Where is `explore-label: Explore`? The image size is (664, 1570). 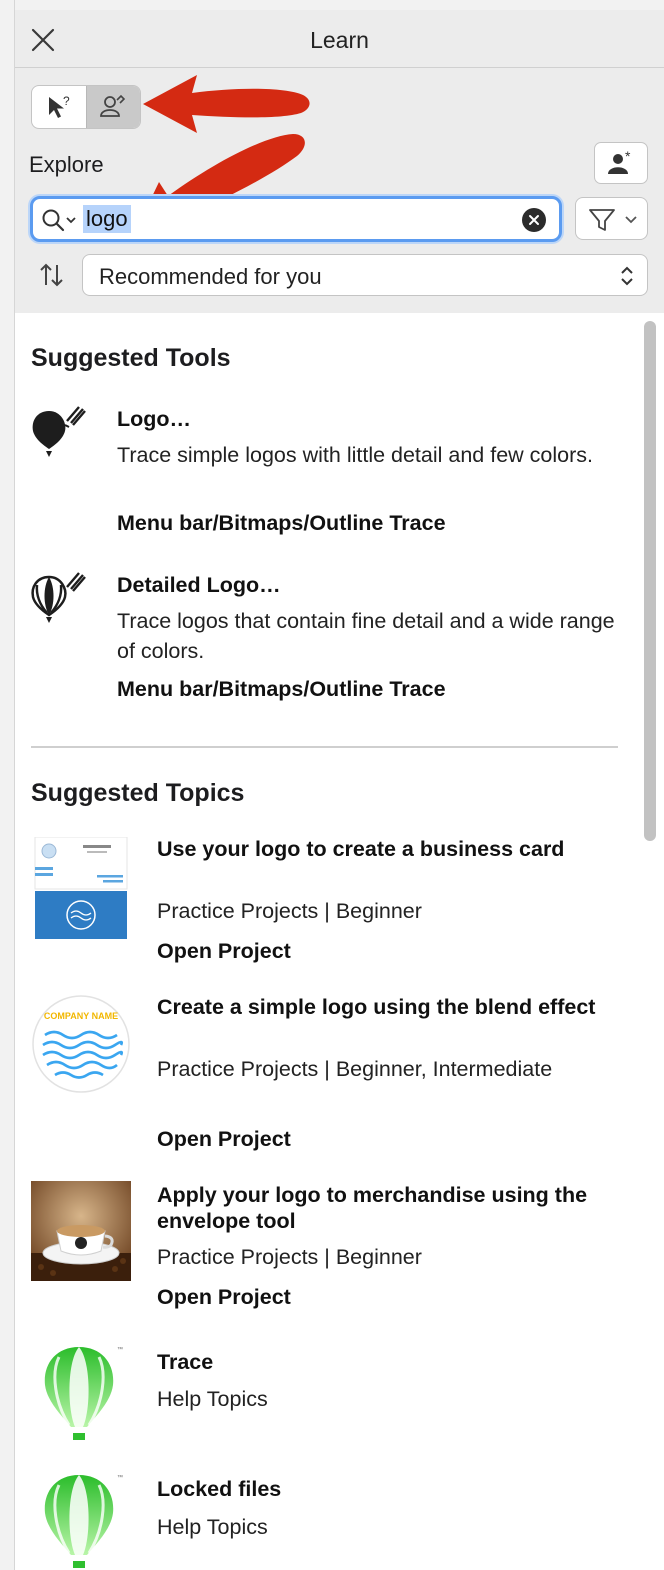 explore-label: Explore is located at coordinates (66, 164).